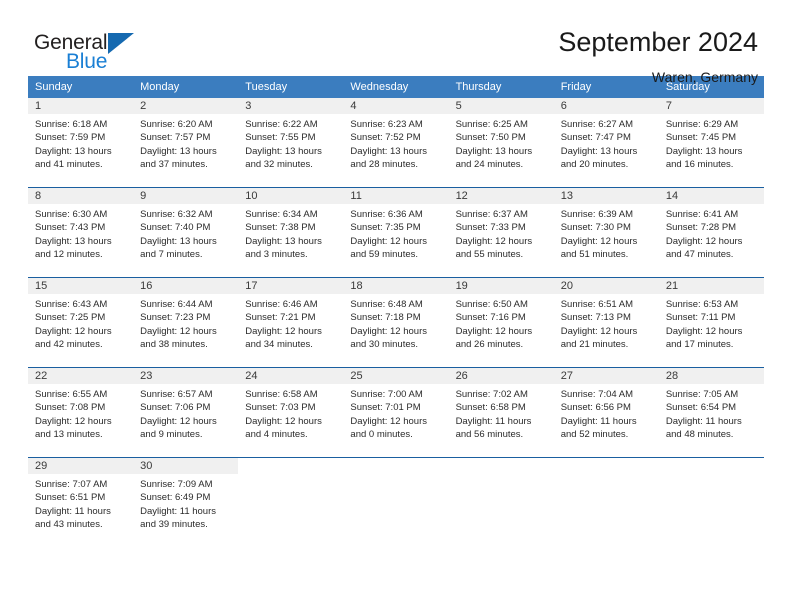 This screenshot has width=792, height=612. Describe the element at coordinates (597, 124) in the screenshot. I see `sunrise-text: Sunrise: 6:27 AM` at that location.